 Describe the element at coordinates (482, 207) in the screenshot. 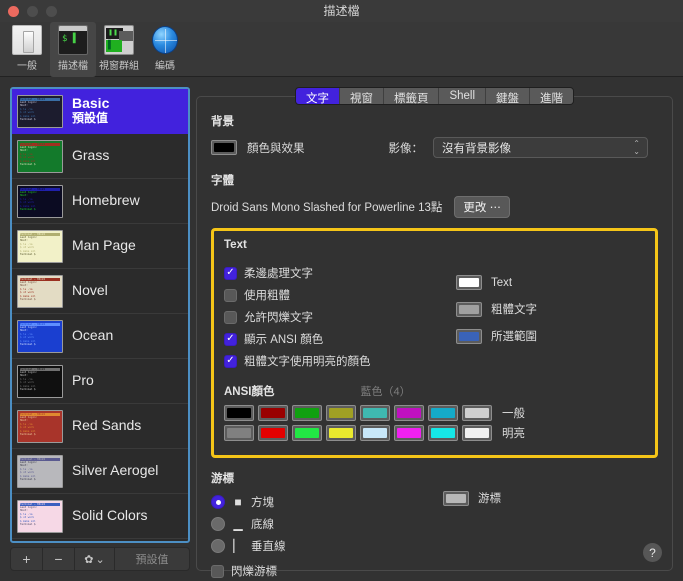

I see `change-font-button: 更改 ⋯` at that location.